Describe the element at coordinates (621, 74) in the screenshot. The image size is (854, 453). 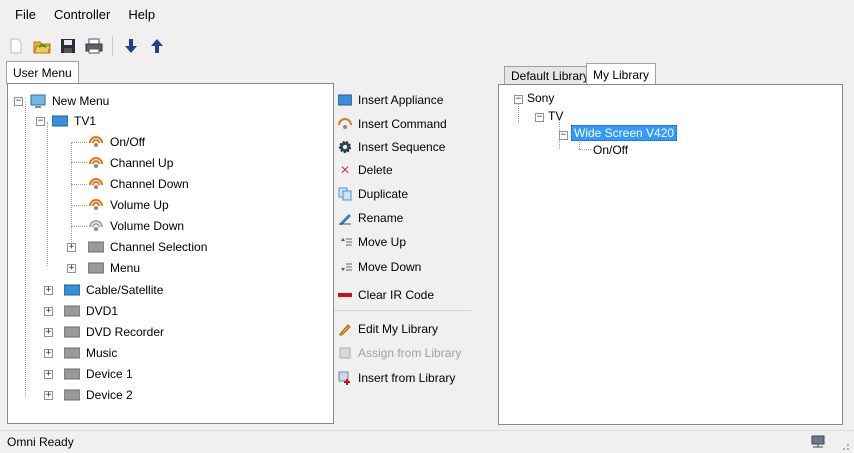
I see `tab-my-library: My Library` at that location.